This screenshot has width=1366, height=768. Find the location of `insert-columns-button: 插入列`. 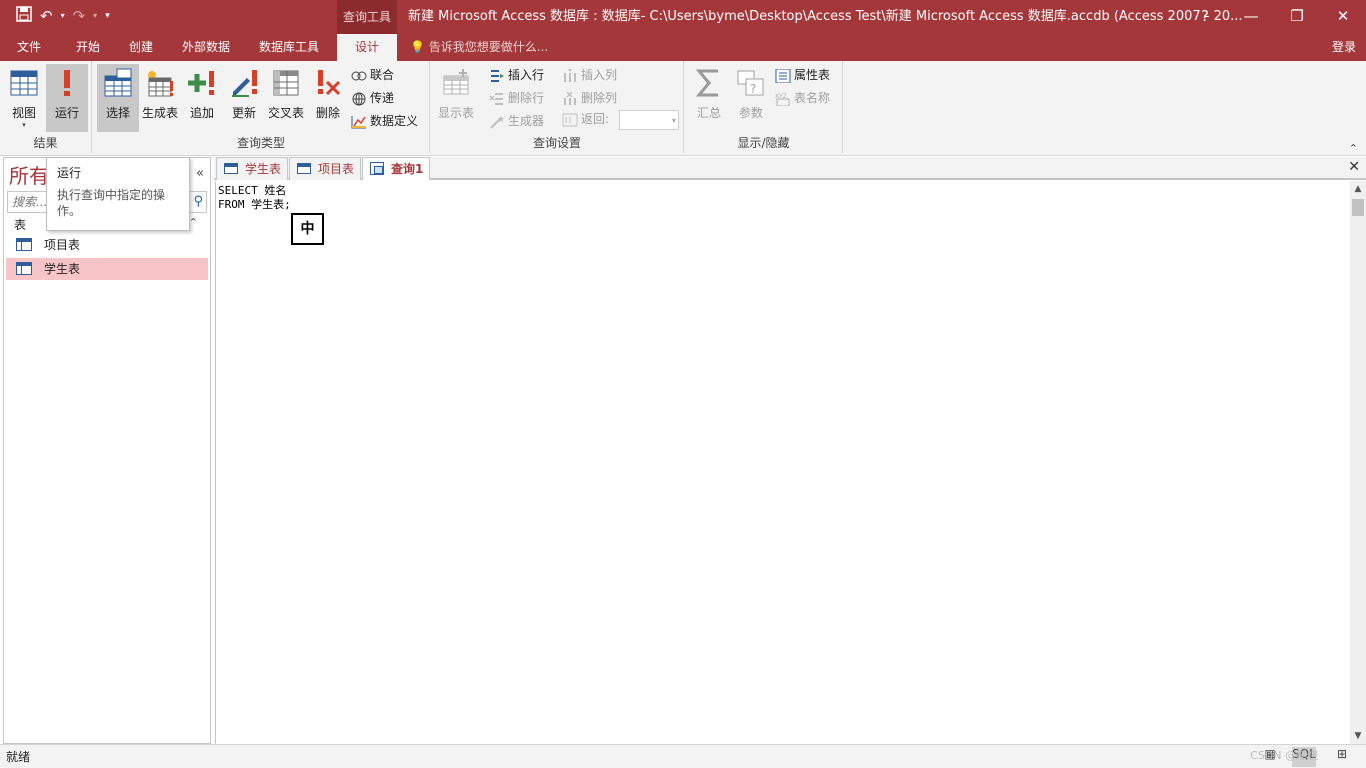

insert-columns-button: 插入列 is located at coordinates (589, 75).